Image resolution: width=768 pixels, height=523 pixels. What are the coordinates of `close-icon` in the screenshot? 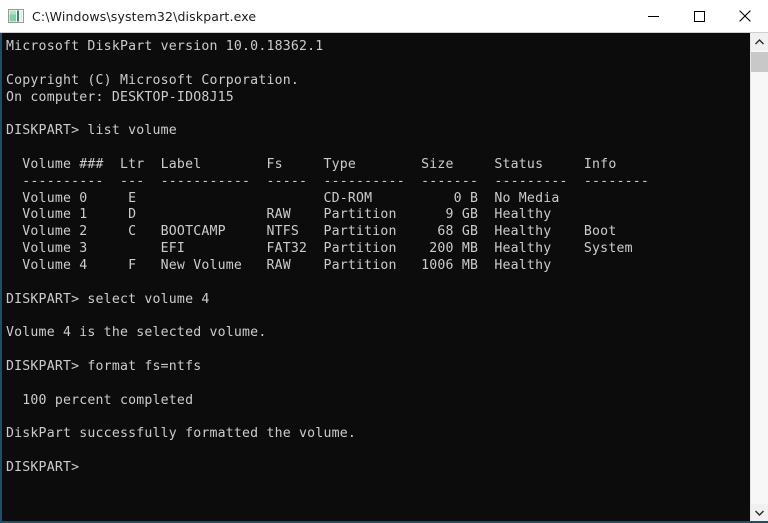 It's located at (745, 16).